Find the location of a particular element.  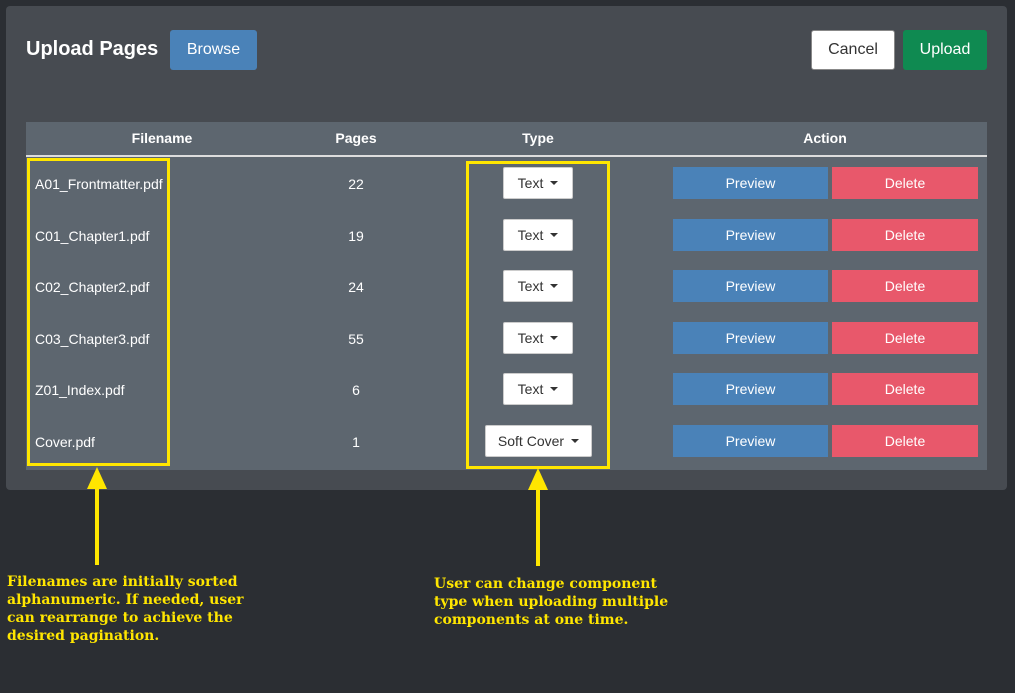

note-line: components at one time. is located at coordinates (531, 620).